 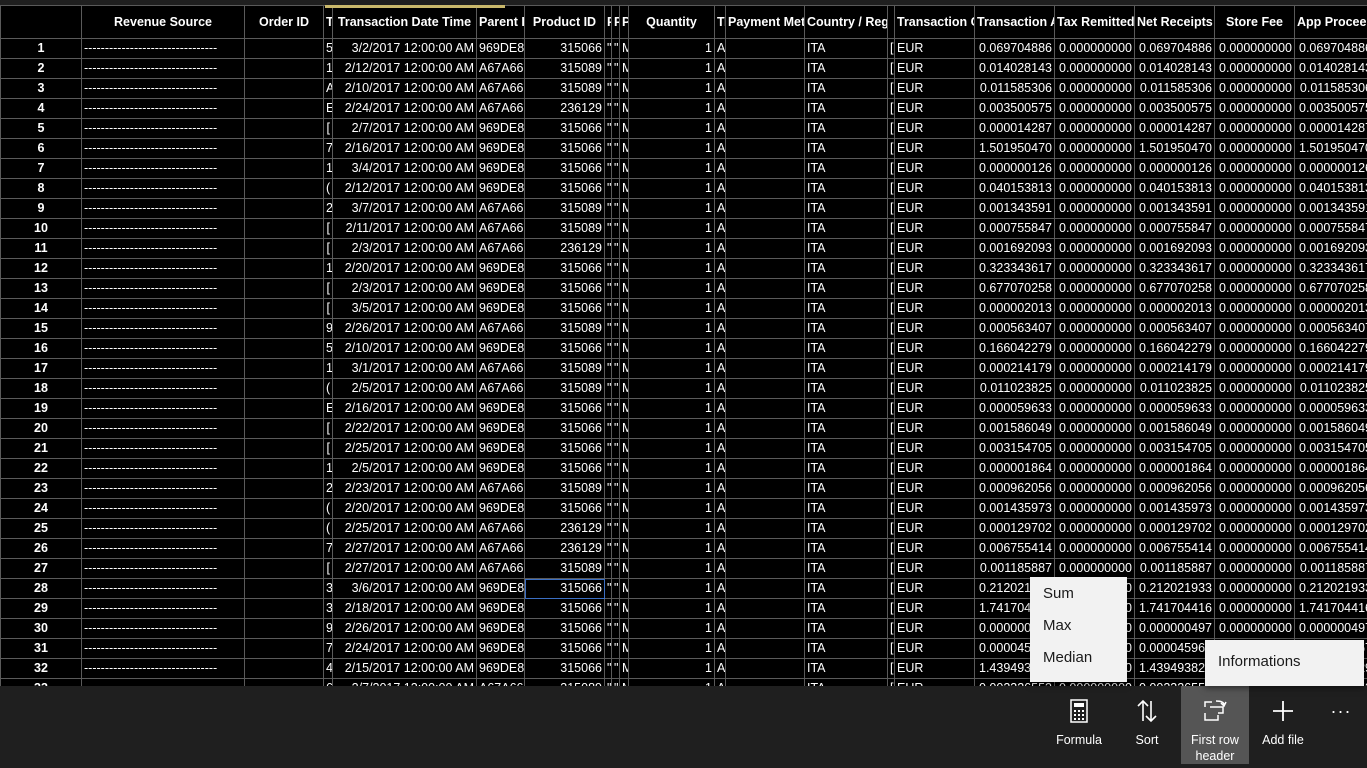 I want to click on row-number: 18, so click(x=41, y=388).